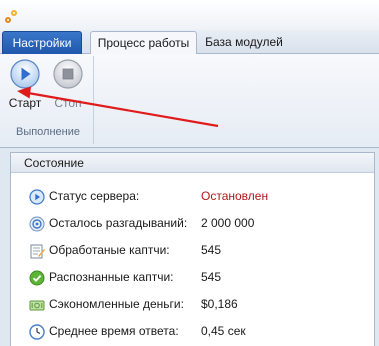 This screenshot has height=346, width=379. Describe the element at coordinates (25, 74) in the screenshot. I see `play-icon` at that location.